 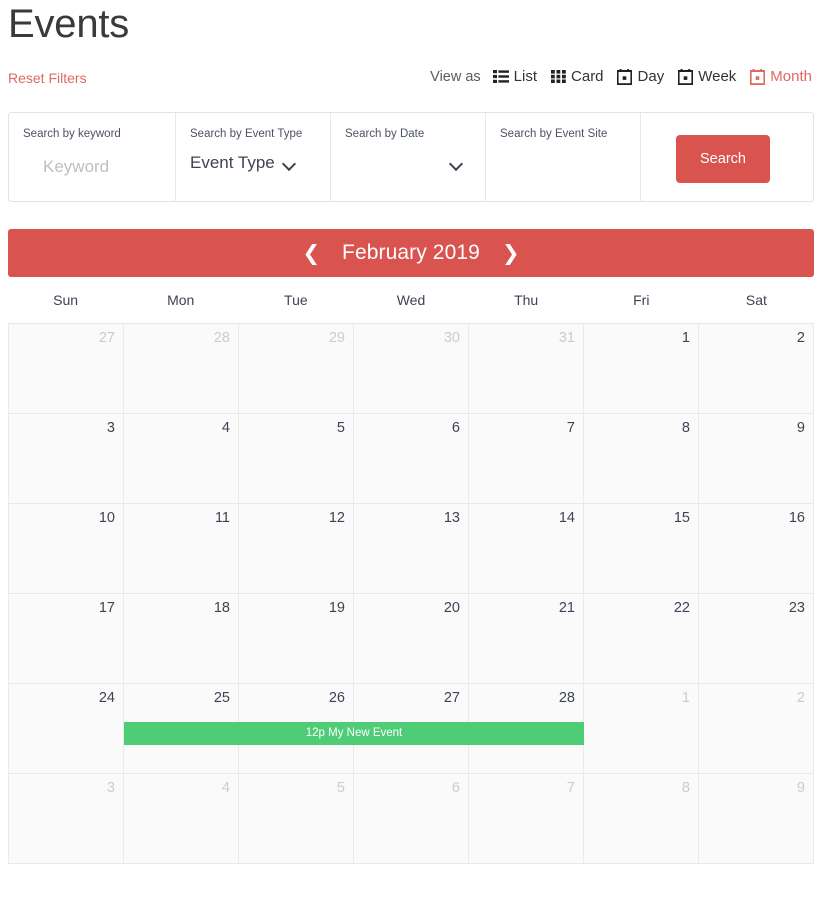 What do you see at coordinates (756, 549) in the screenshot?
I see `calendar-day-cell: 16` at bounding box center [756, 549].